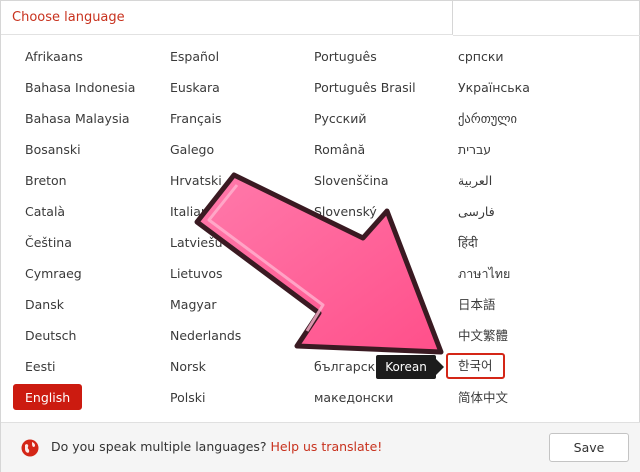 This screenshot has height=472, width=640. I want to click on help-translate-link: Help us translate!, so click(327, 446).